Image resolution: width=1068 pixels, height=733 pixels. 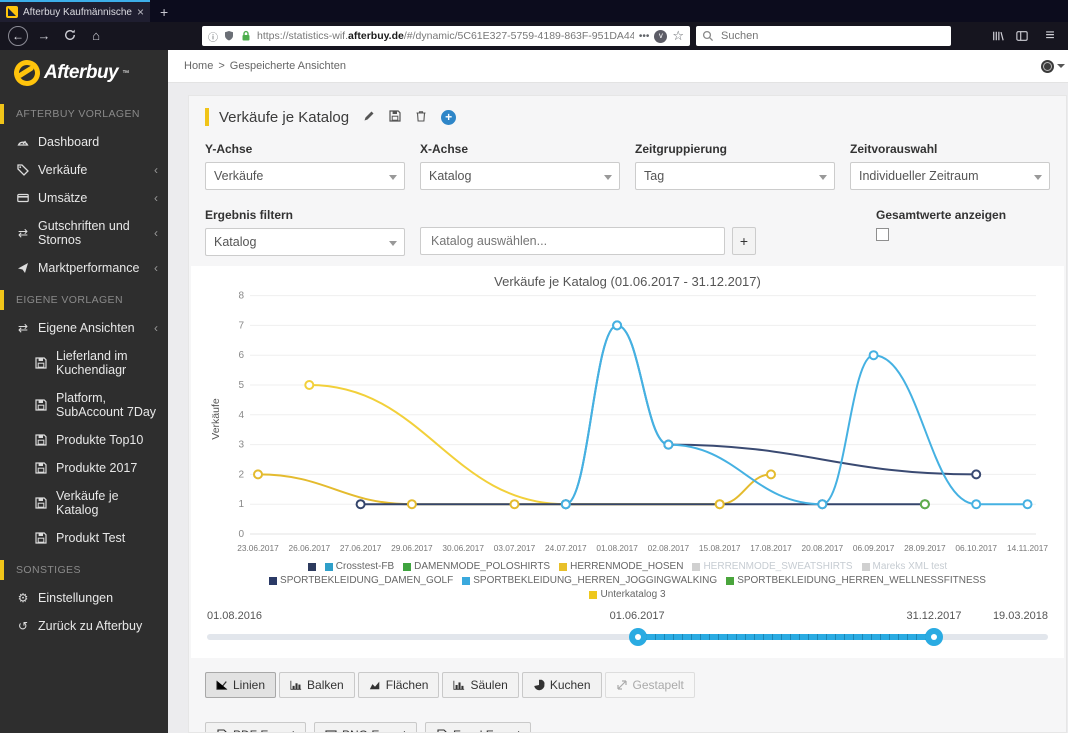 What do you see at coordinates (369, 117) in the screenshot?
I see `edit-button` at bounding box center [369, 117].